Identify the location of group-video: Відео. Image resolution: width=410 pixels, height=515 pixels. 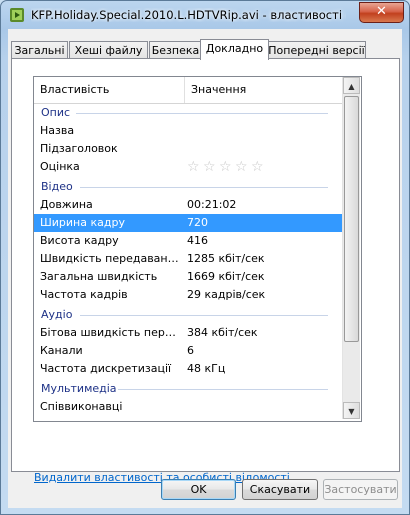
(188, 187).